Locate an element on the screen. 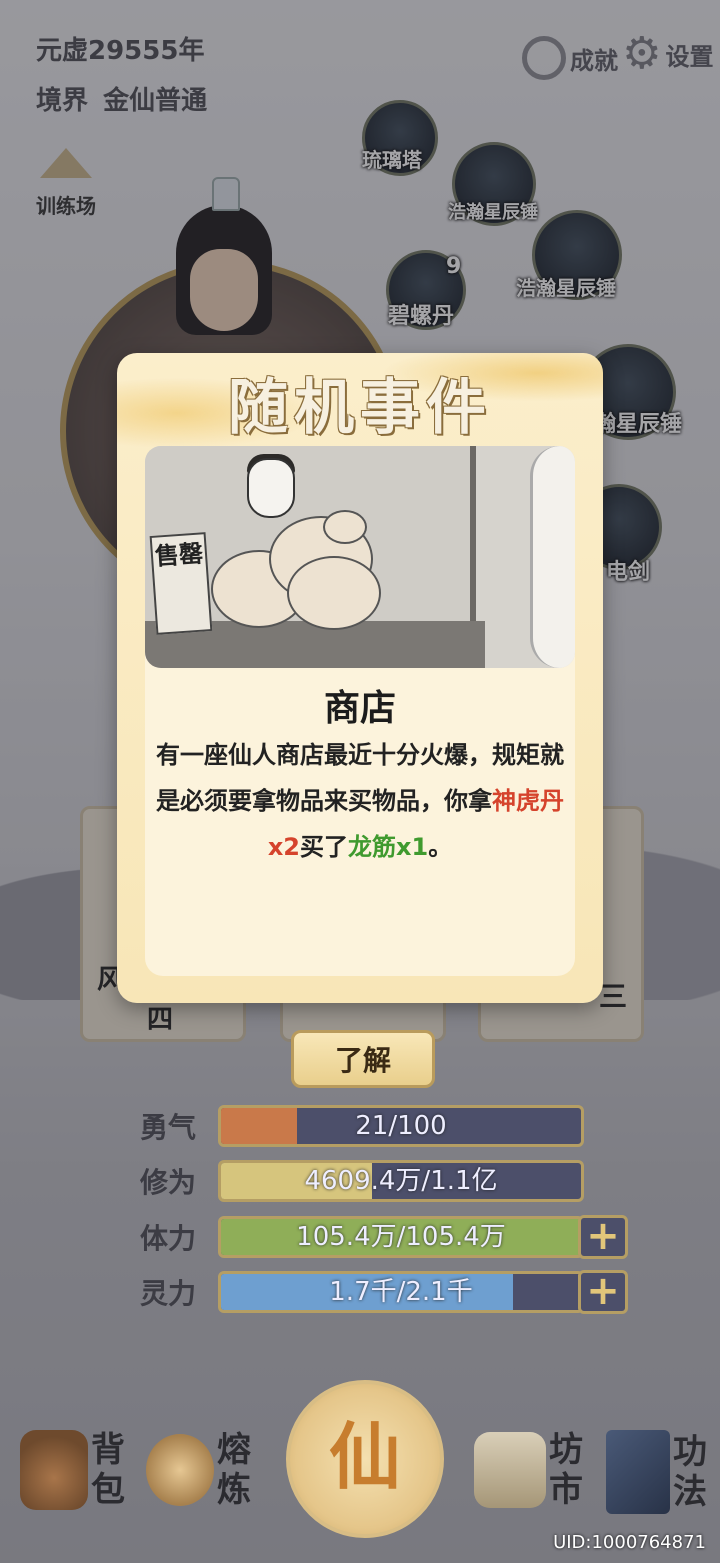  nav-refine: 熔炼 is located at coordinates (200, 1470).